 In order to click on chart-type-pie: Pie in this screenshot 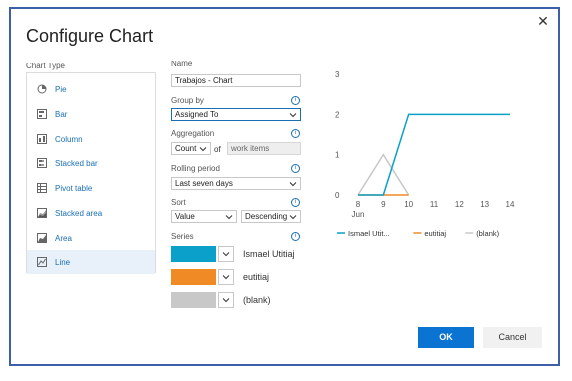, I will do `click(91, 89)`.